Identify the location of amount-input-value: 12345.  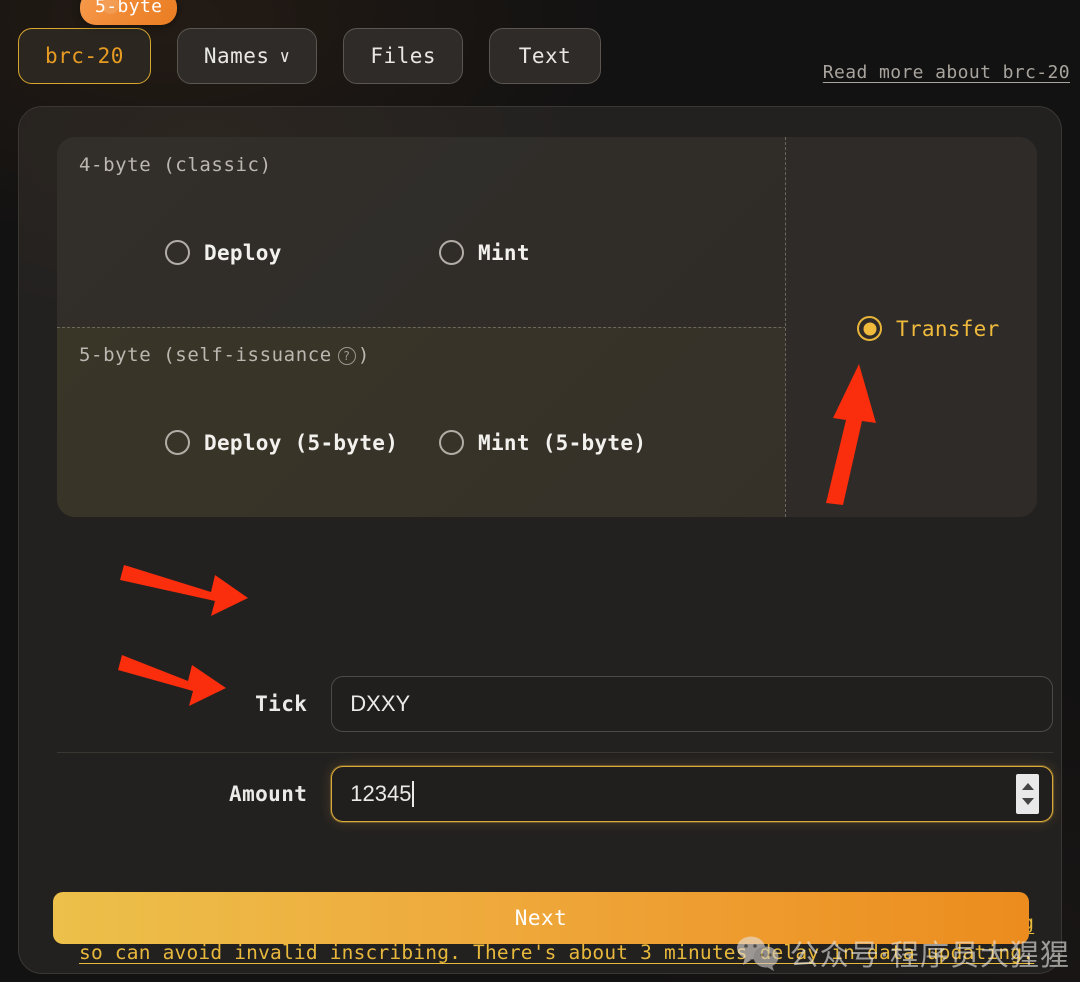
(381, 793).